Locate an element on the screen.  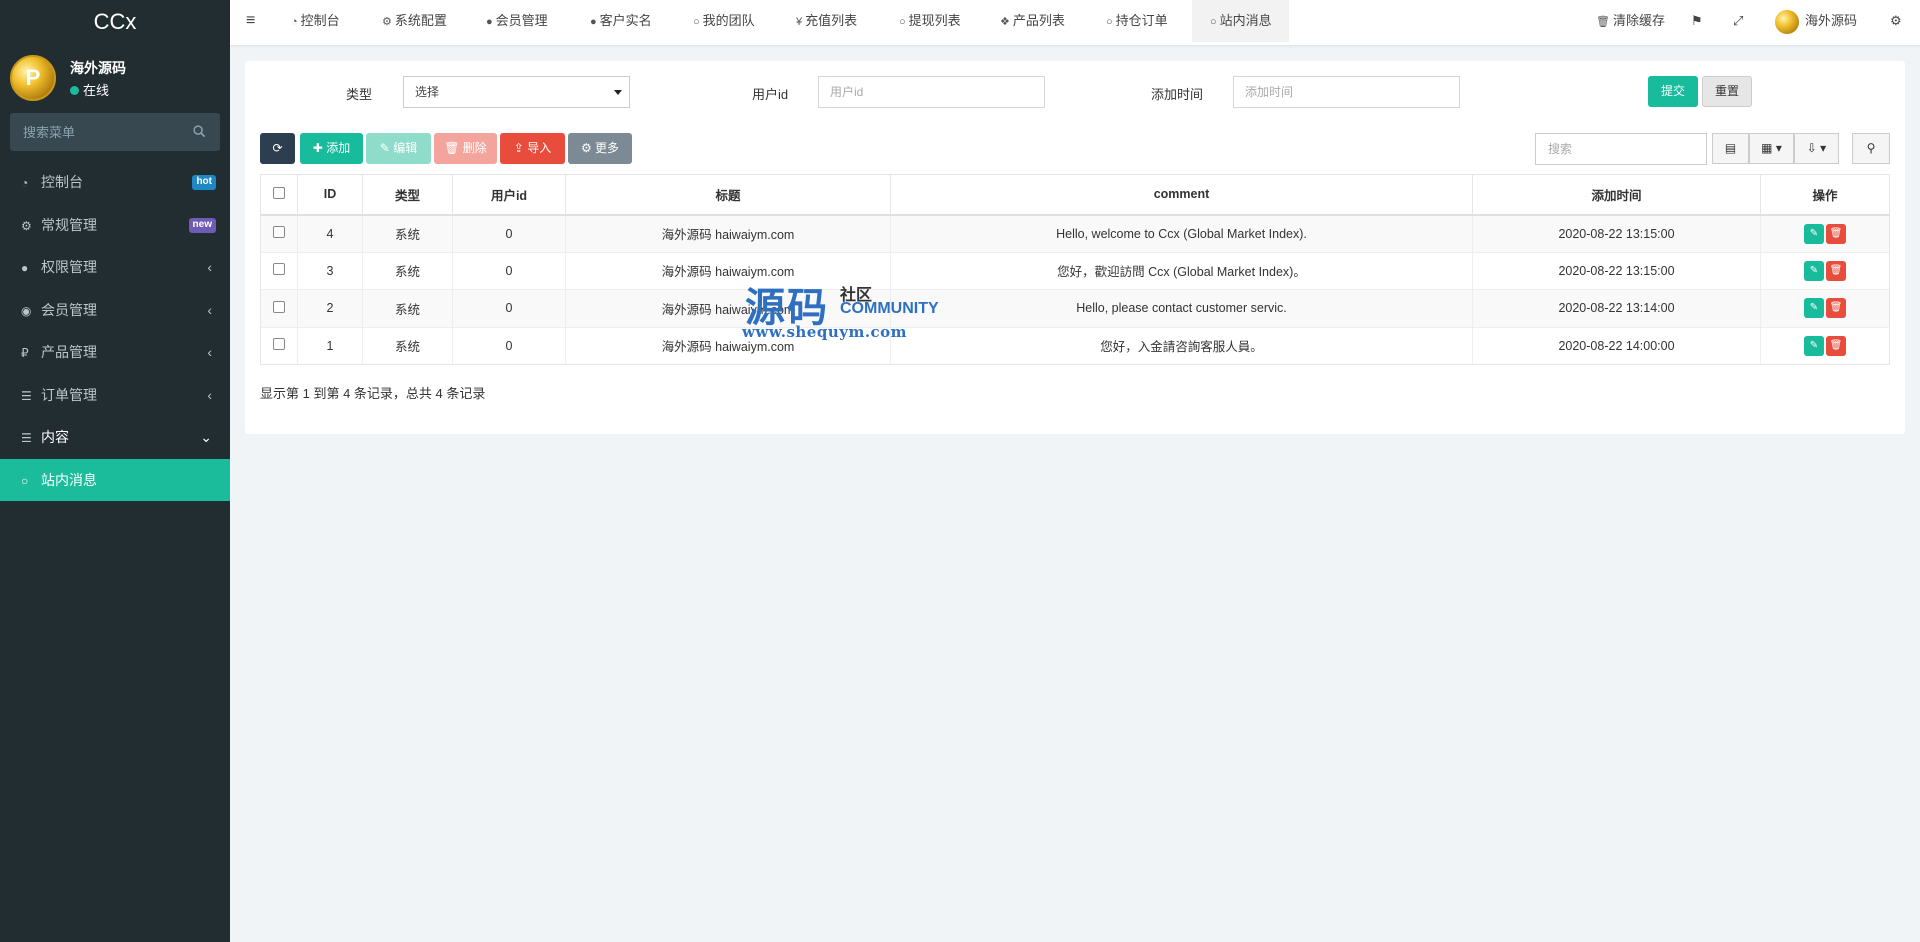
user-menu: 海外源码 is located at coordinates (1816, 21).